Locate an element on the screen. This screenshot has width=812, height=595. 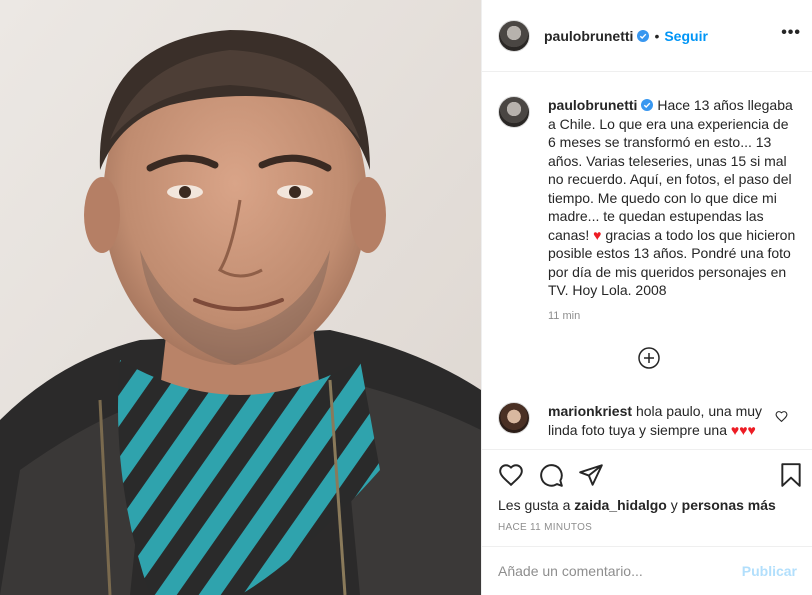
comment-composer: Publicar is located at coordinates (647, 570).